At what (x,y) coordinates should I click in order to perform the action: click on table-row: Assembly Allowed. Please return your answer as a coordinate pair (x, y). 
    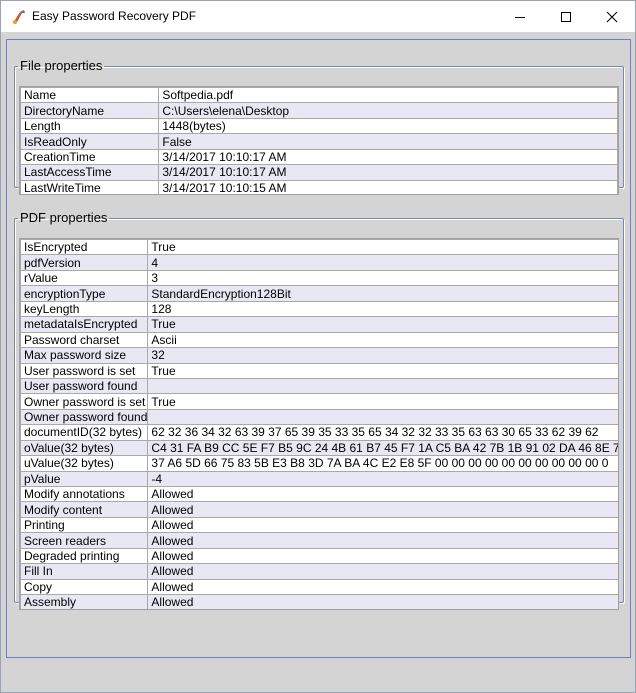
    Looking at the image, I should click on (319, 601).